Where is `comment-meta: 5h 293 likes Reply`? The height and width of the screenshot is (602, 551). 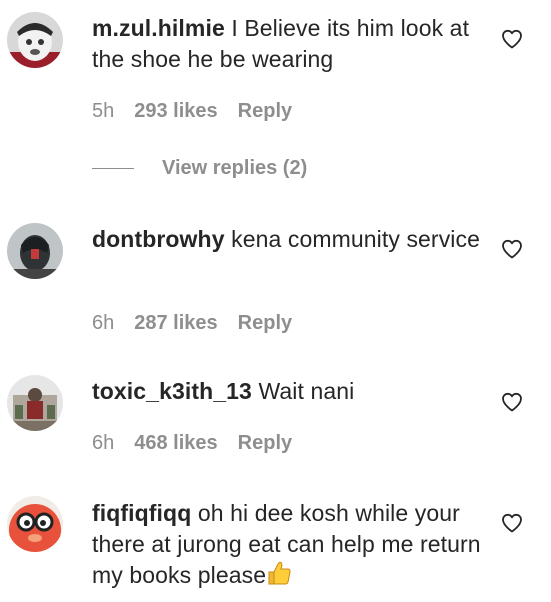
comment-meta: 5h 293 likes Reply is located at coordinates (202, 111).